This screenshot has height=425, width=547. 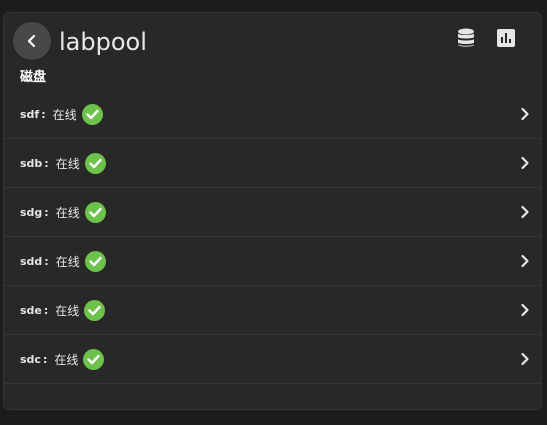 What do you see at coordinates (272, 310) in the screenshot?
I see `disk-row: sde : 在线` at bounding box center [272, 310].